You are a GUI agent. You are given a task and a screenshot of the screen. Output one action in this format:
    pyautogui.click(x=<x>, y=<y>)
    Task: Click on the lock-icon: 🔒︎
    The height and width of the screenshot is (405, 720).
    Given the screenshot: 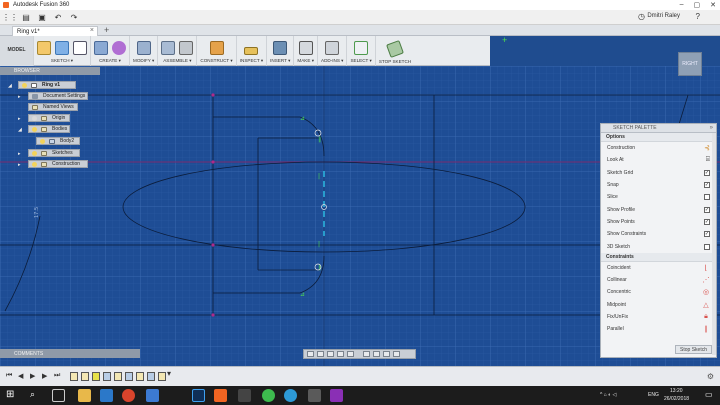 What is the action you would take?
    pyautogui.click(x=706, y=317)
    